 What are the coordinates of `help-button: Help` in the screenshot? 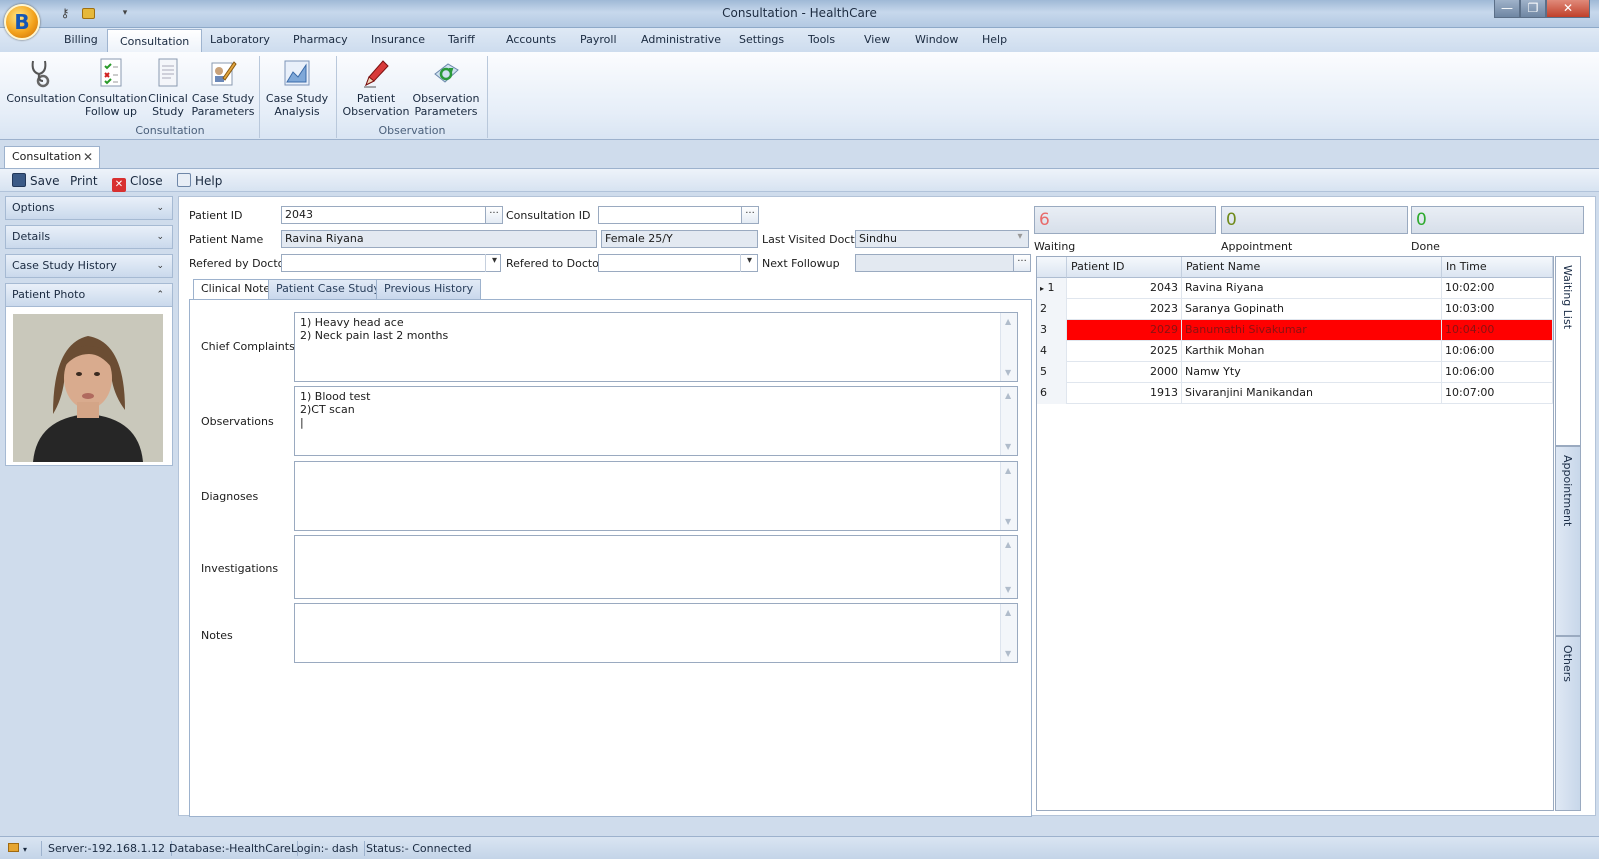 It's located at (199, 181).